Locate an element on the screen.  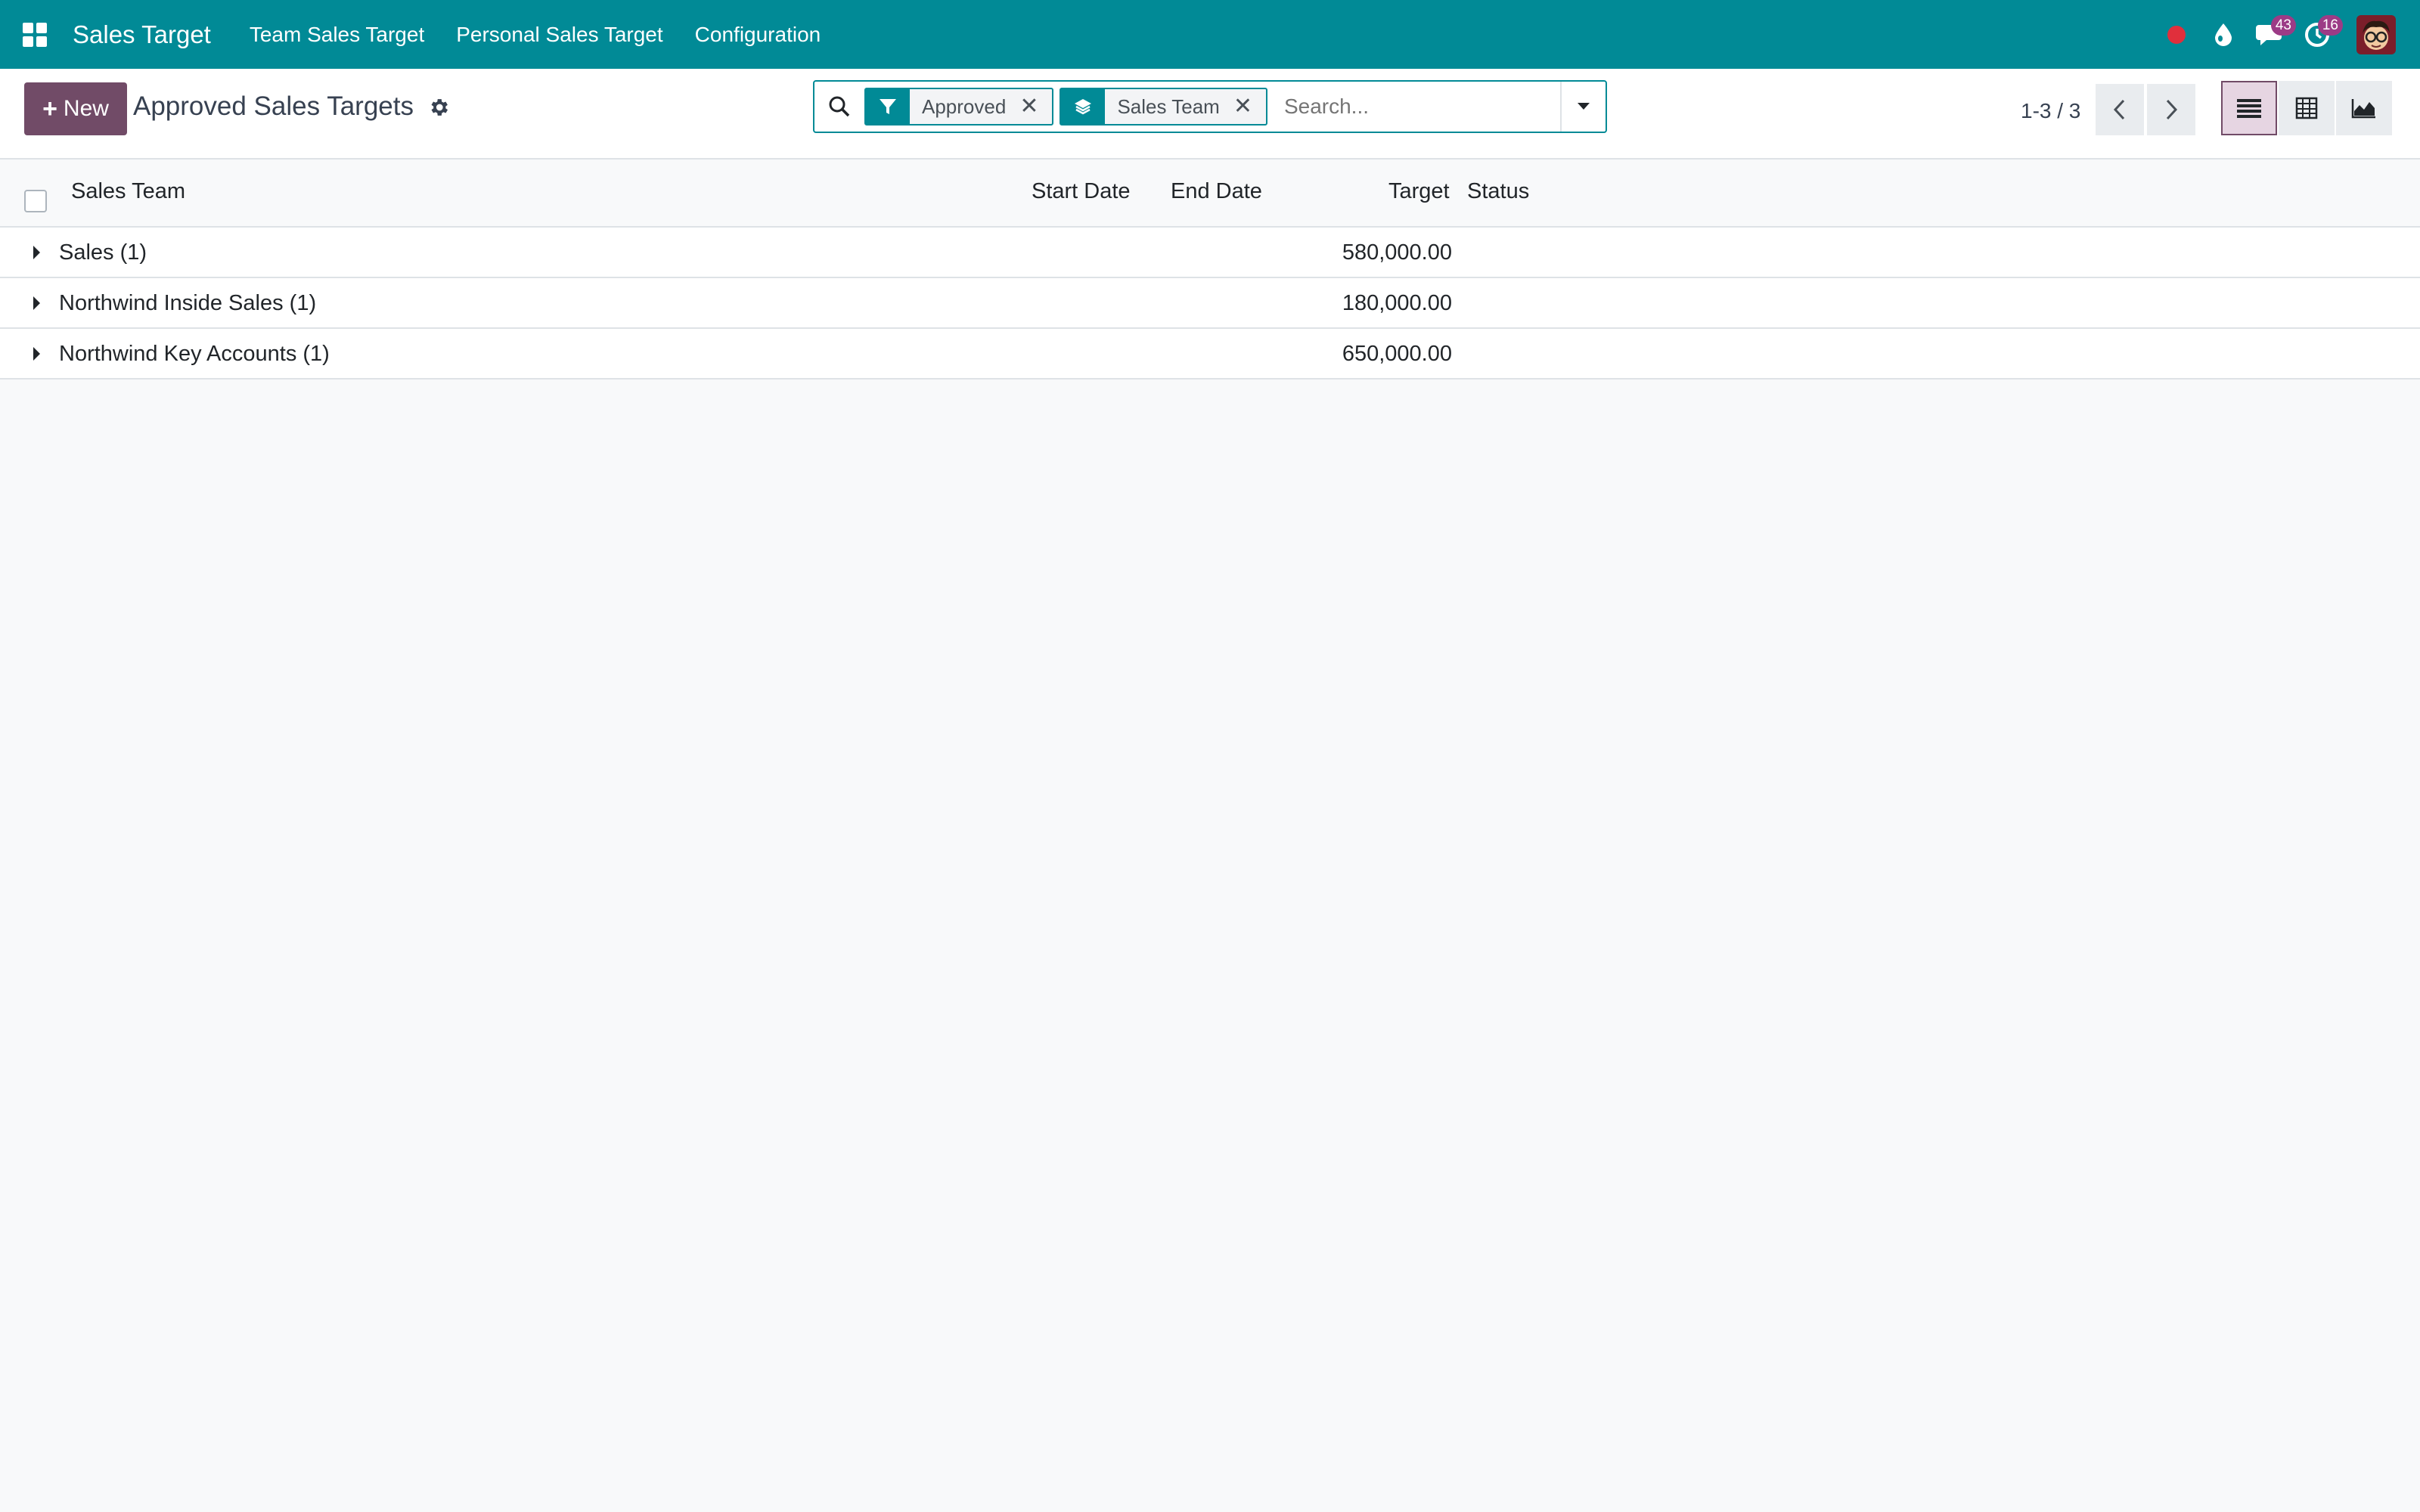
new-button: + New is located at coordinates (75, 109).